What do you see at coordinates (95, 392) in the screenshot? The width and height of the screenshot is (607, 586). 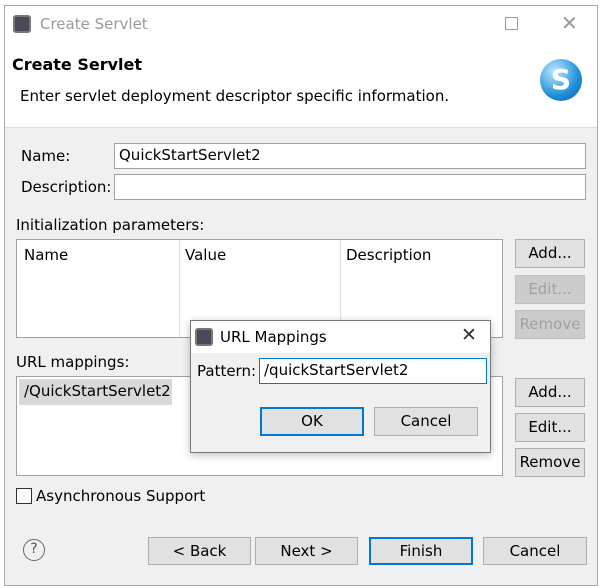 I see `list-item: /QuickStartServlet2` at bounding box center [95, 392].